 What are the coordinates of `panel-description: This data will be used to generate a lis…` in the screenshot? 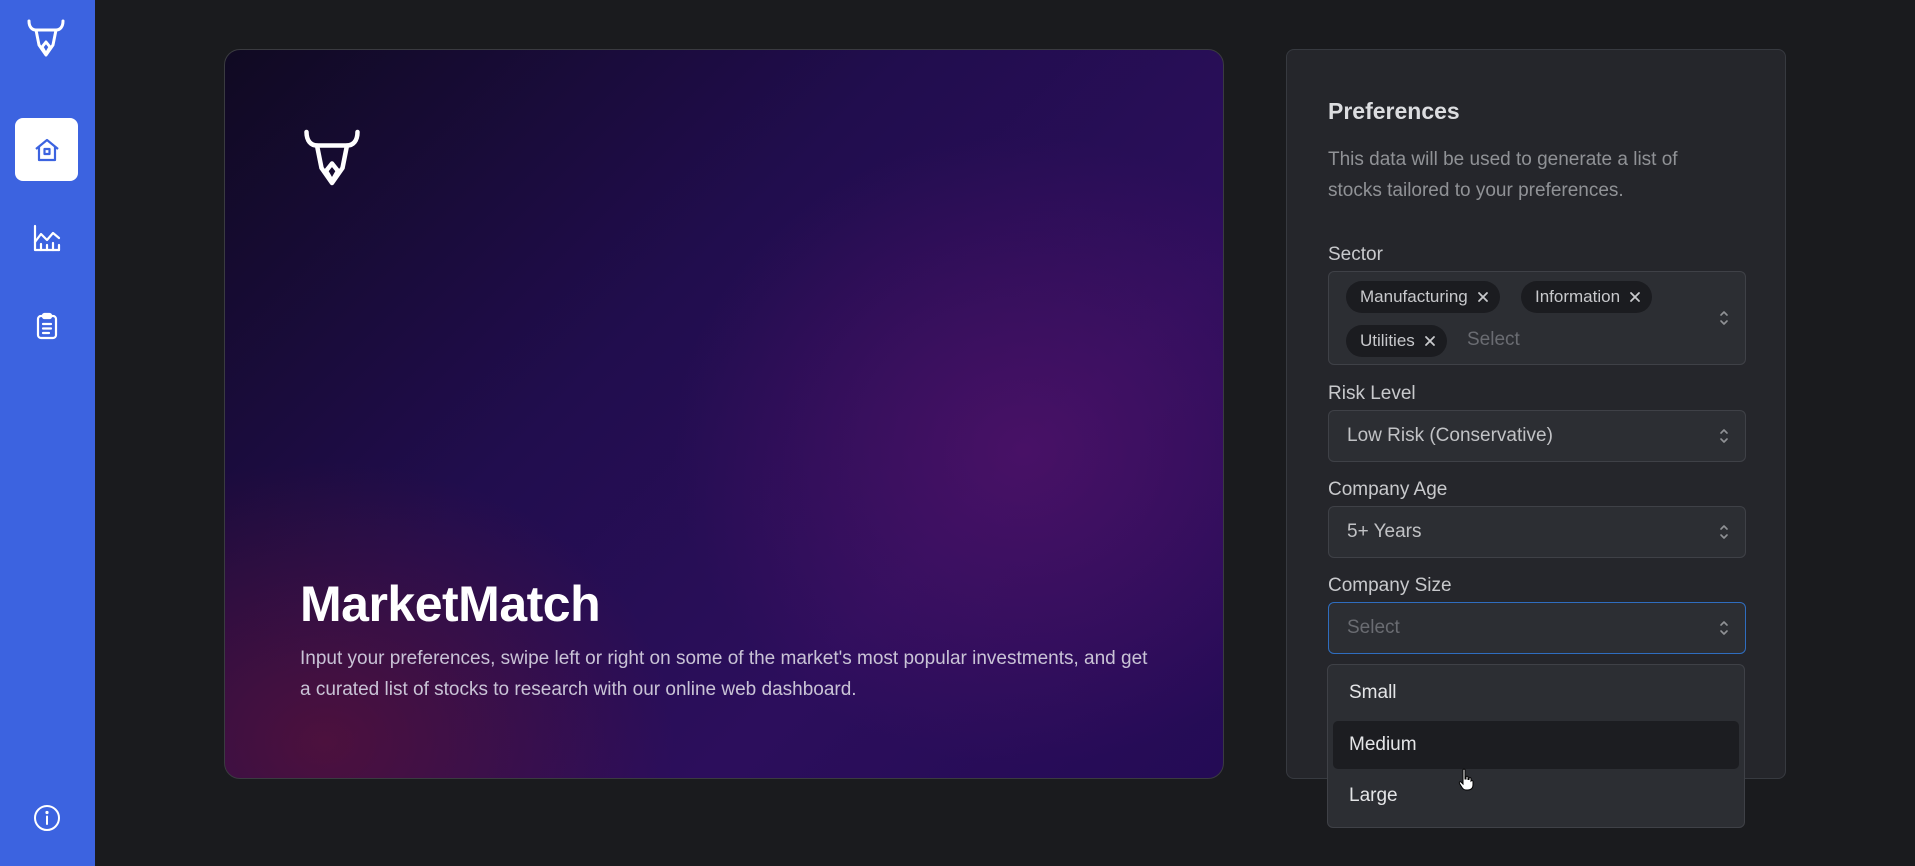 It's located at (1503, 175).